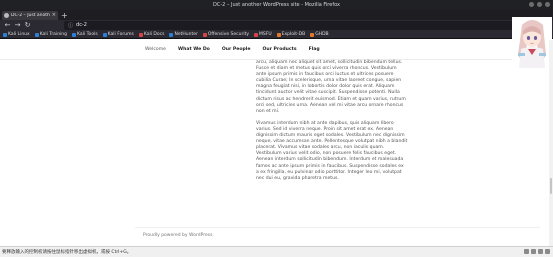 This screenshot has height=257, width=553. What do you see at coordinates (54, 15) in the screenshot?
I see `tab-close-icon: ×` at bounding box center [54, 15].